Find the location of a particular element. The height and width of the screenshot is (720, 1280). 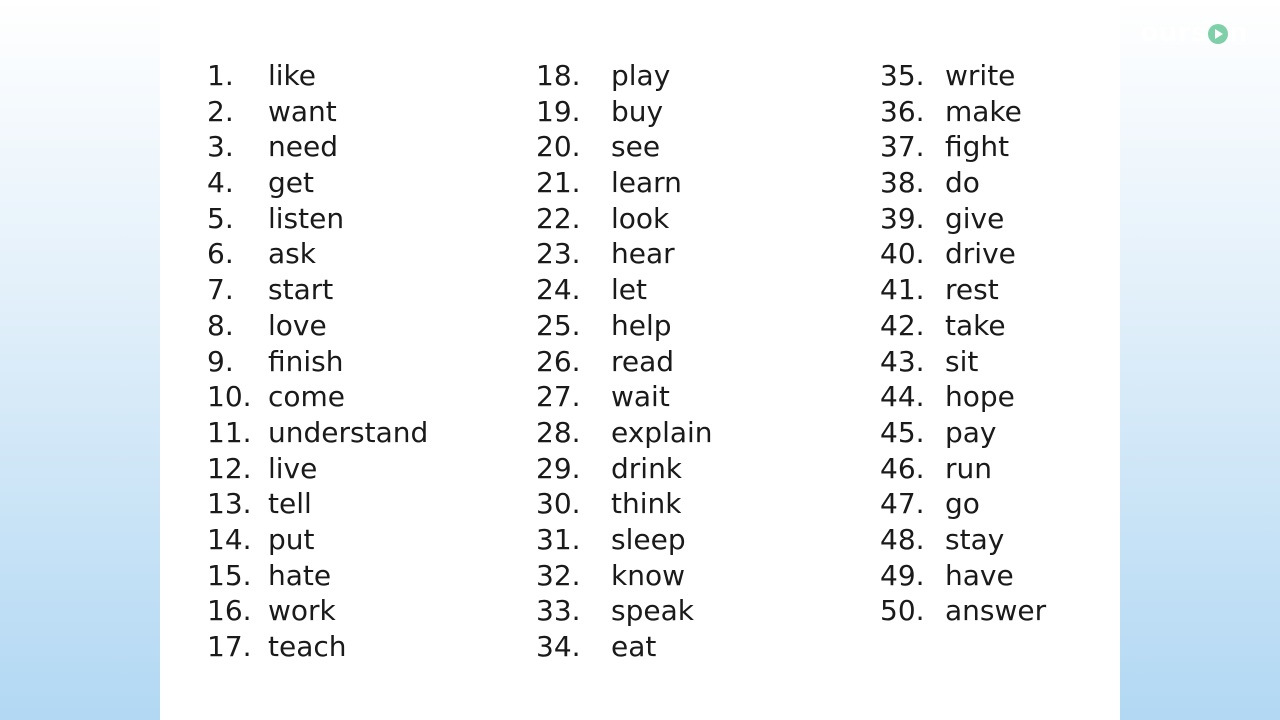

item-verb: let is located at coordinates (629, 290).